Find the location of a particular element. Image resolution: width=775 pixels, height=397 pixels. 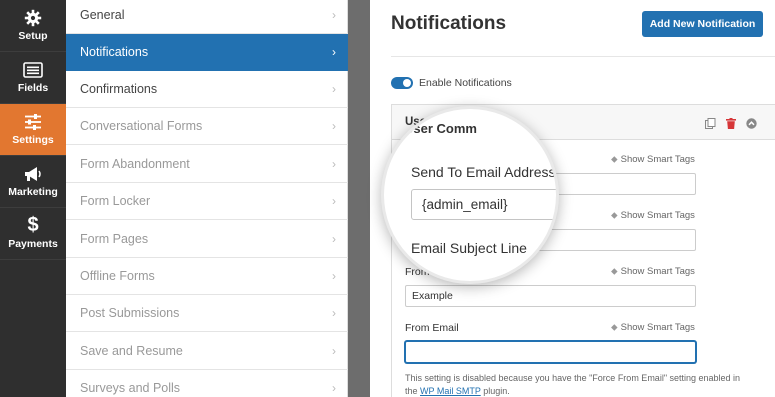

fields-icon is located at coordinates (33, 69).